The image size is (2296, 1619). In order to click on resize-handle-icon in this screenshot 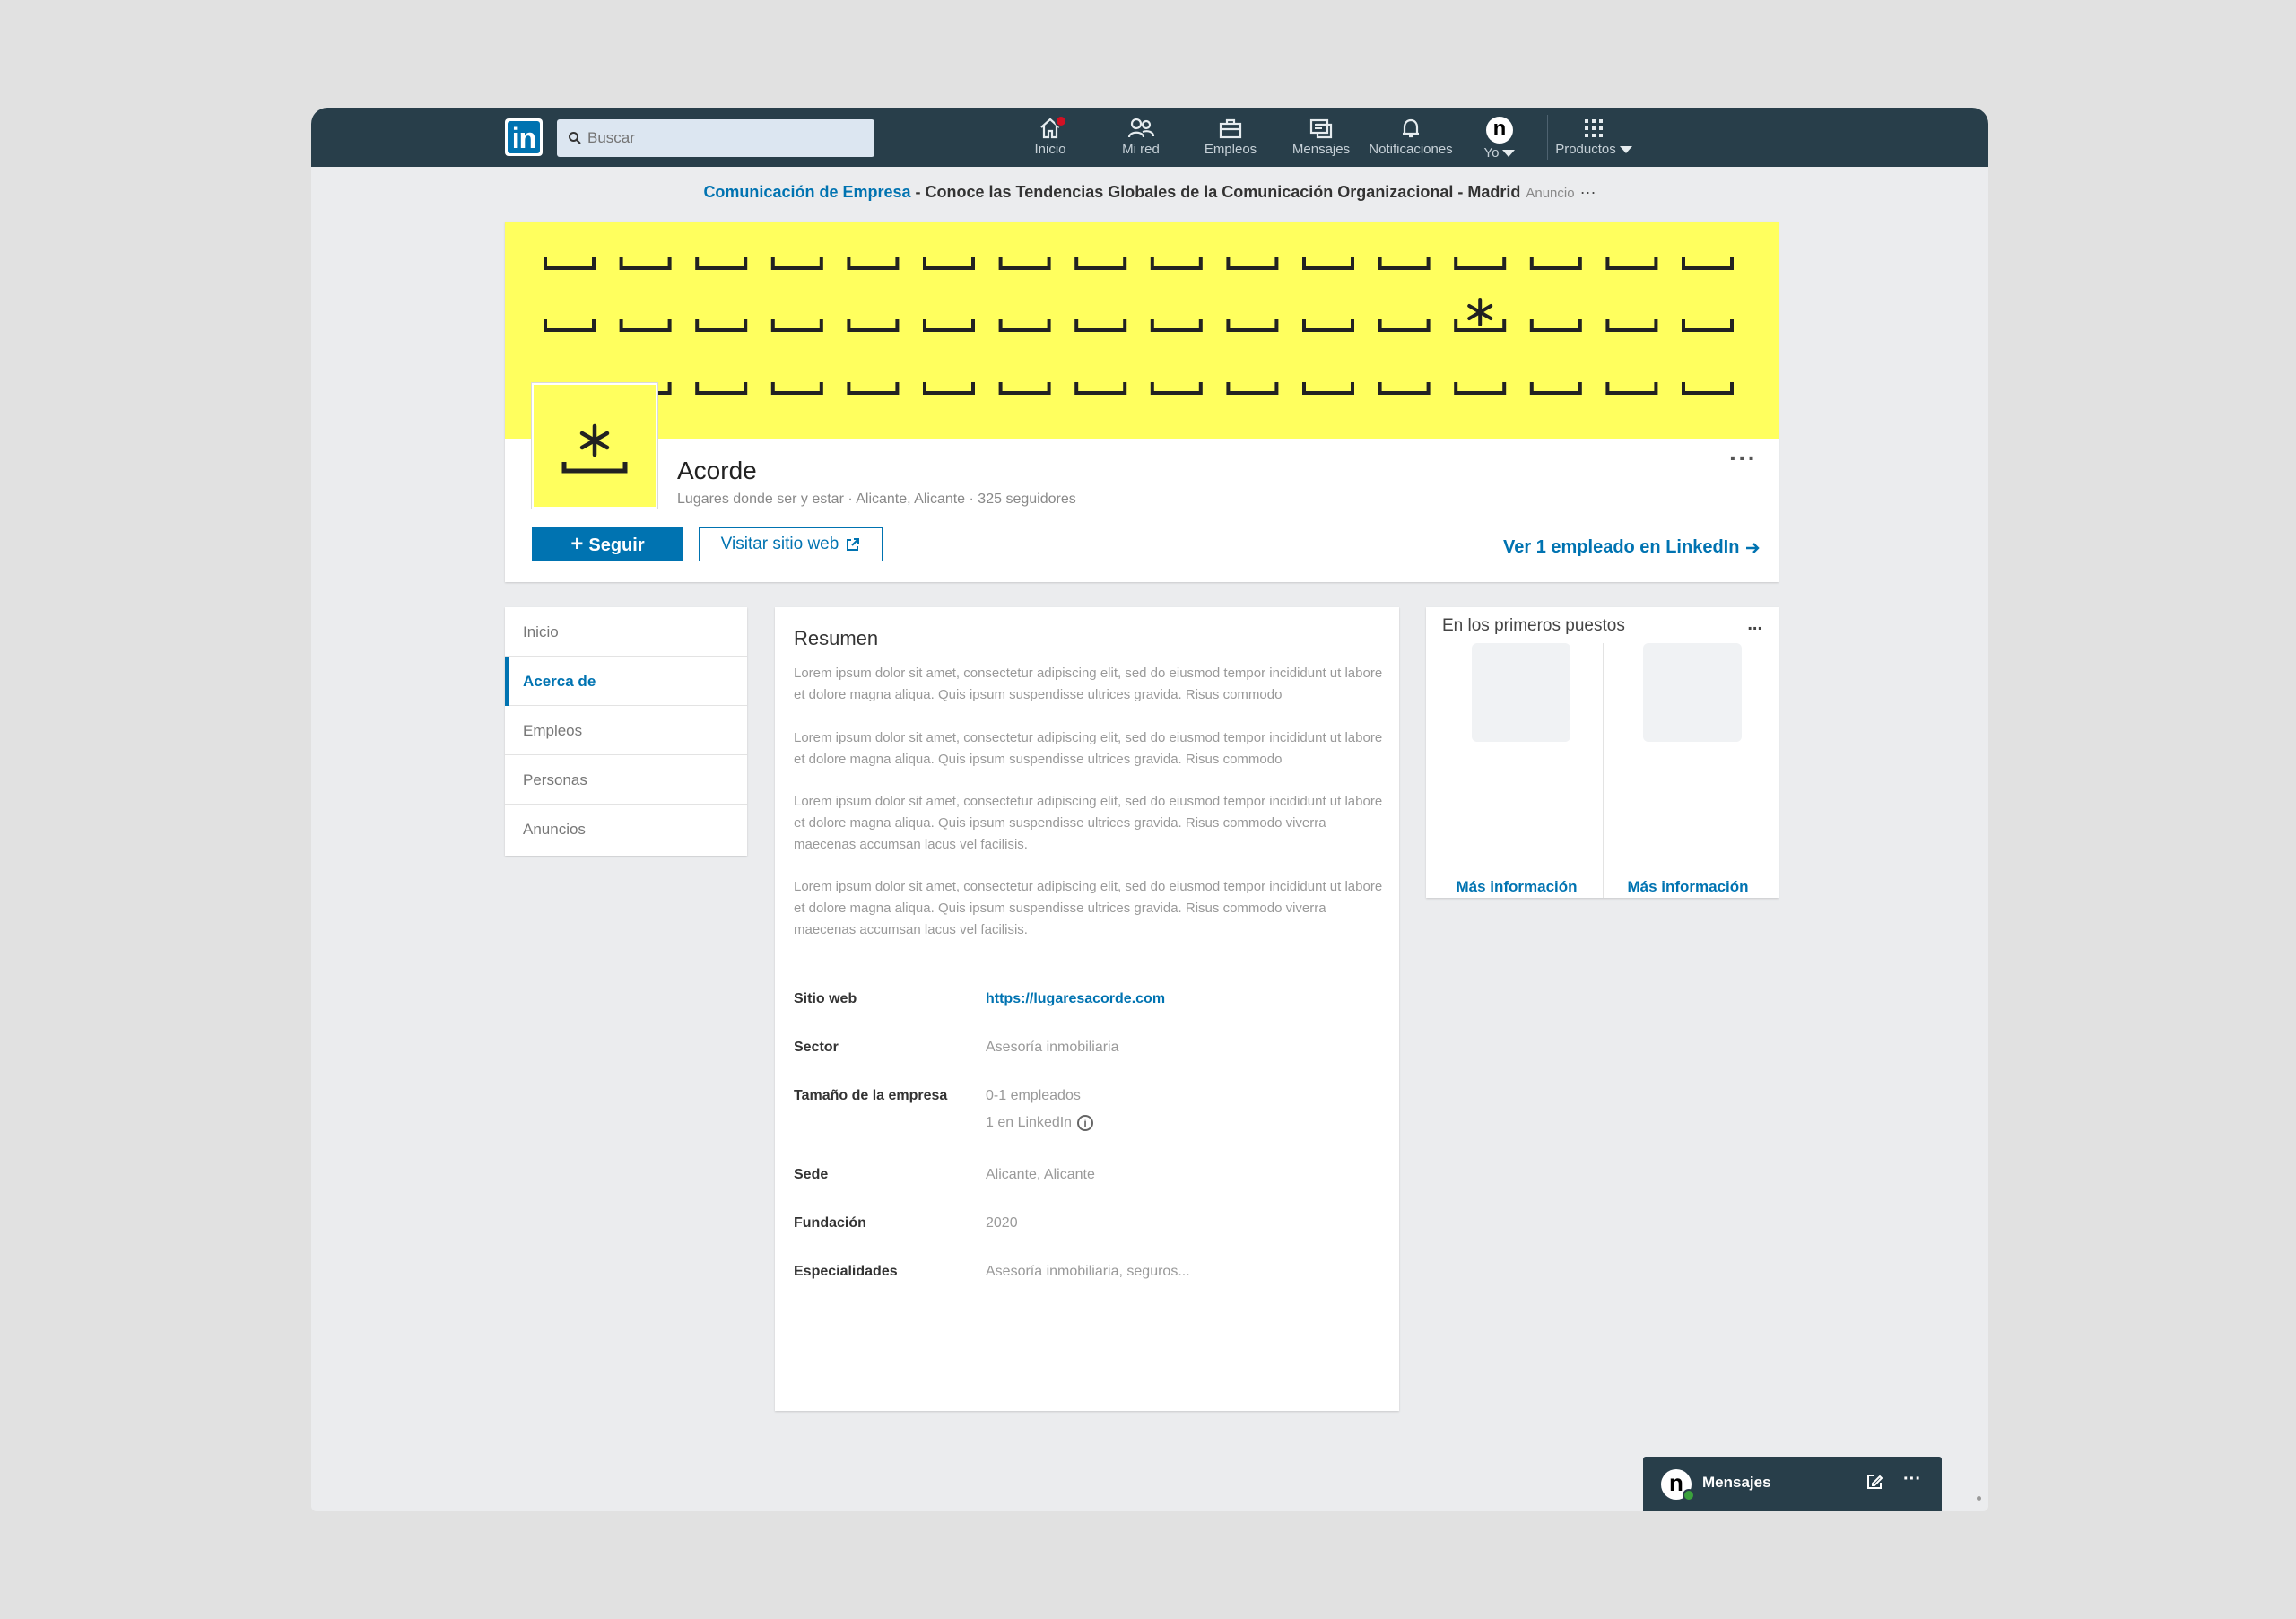, I will do `click(1979, 1498)`.